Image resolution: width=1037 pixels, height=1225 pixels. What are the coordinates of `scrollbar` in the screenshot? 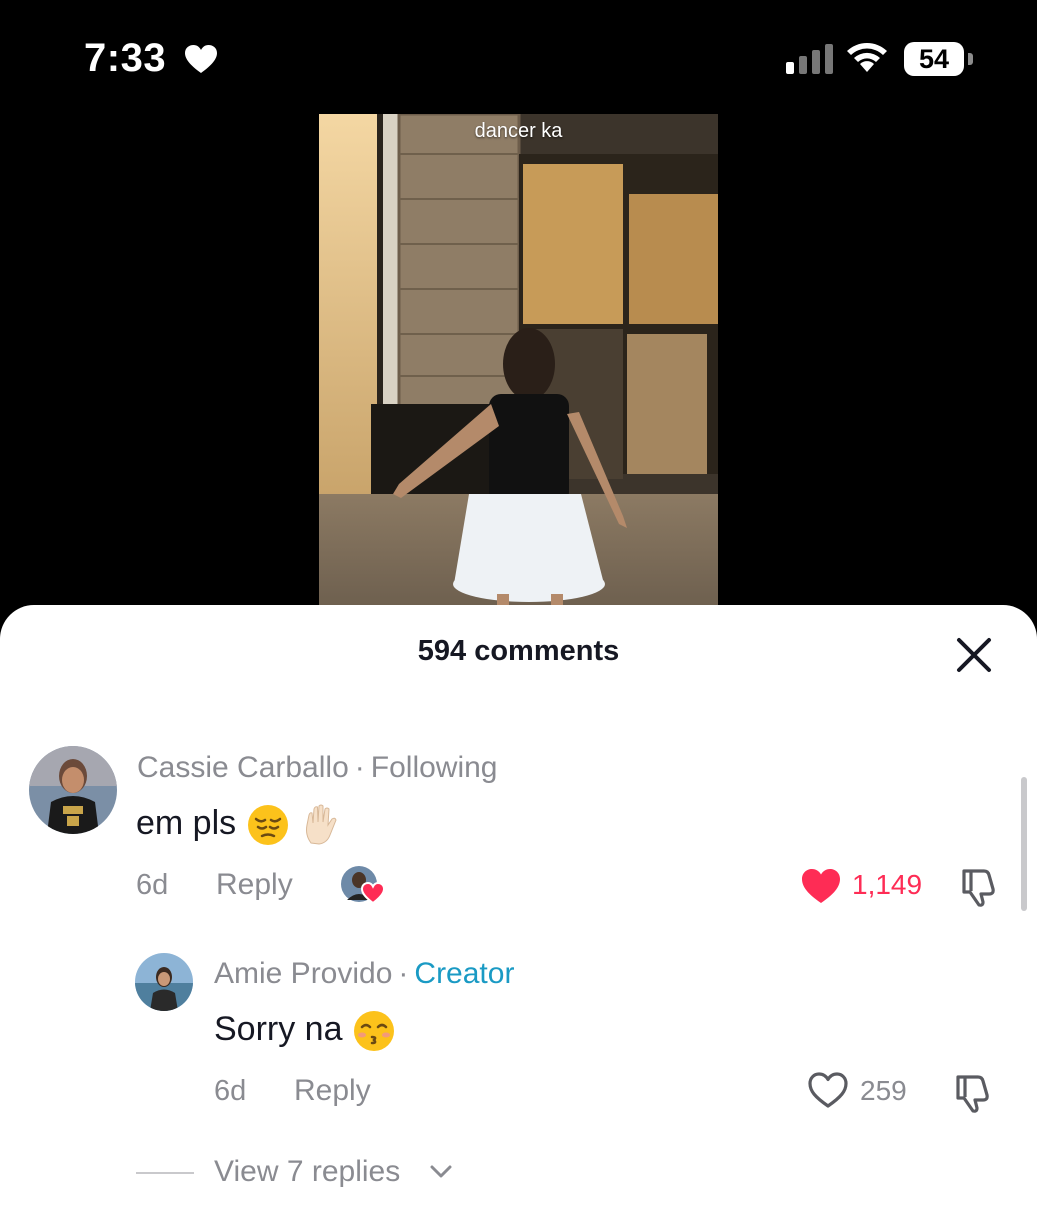 It's located at (1024, 844).